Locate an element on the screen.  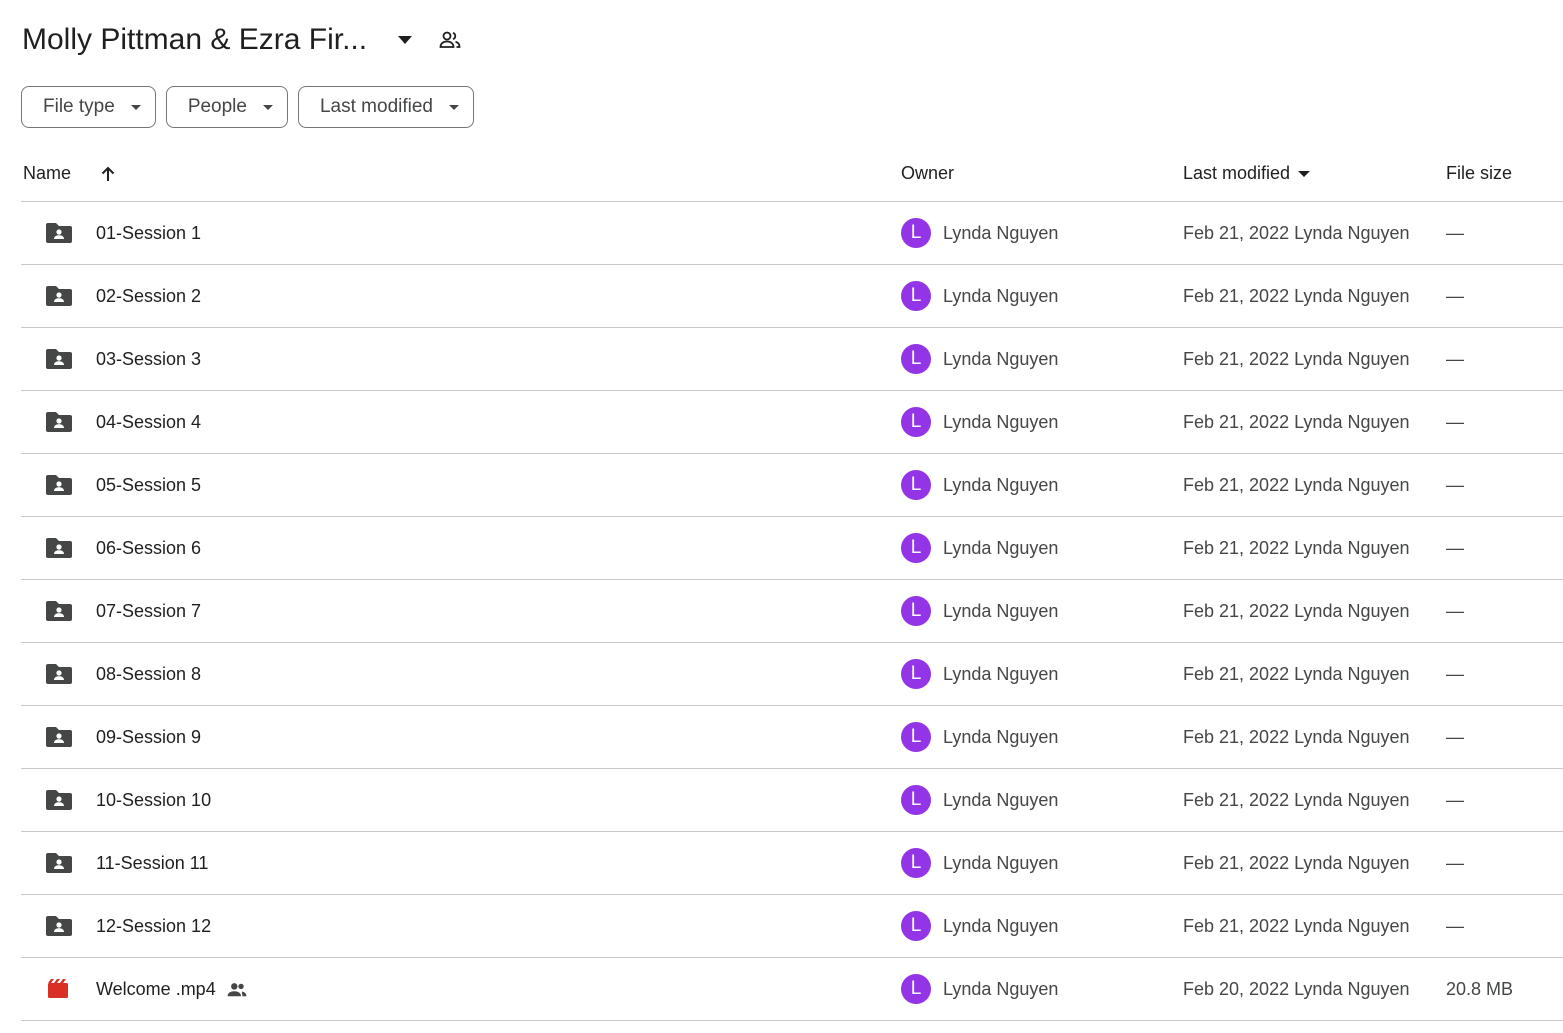
file-name-text: 04-Session 4 is located at coordinates (149, 422).